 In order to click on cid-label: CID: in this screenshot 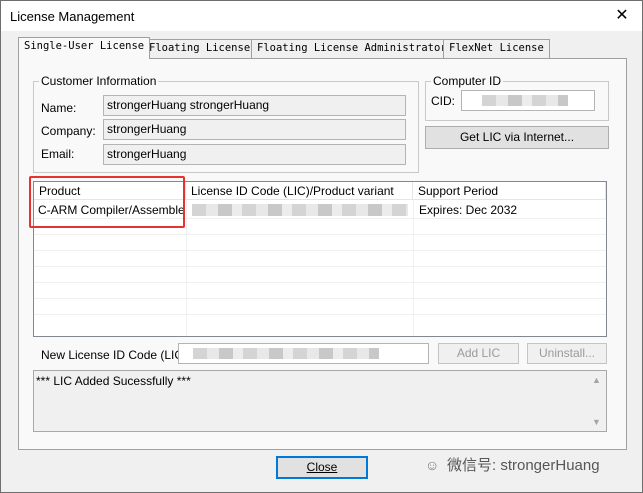, I will do `click(443, 101)`.